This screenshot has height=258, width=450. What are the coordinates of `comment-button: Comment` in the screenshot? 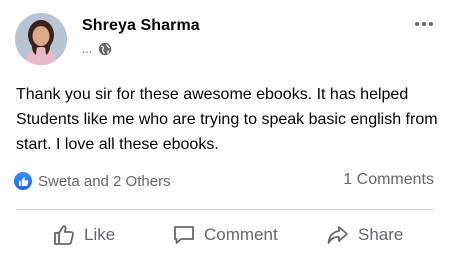 It's located at (225, 235).